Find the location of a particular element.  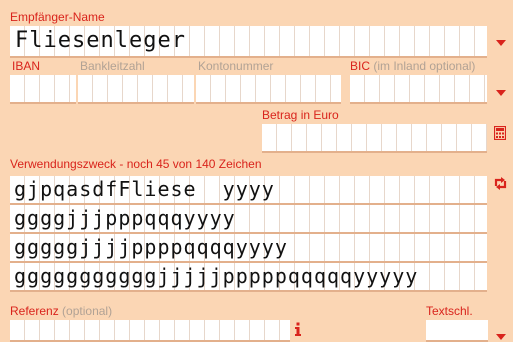

bic-label: BIC (im Inland optional) is located at coordinates (412, 66).